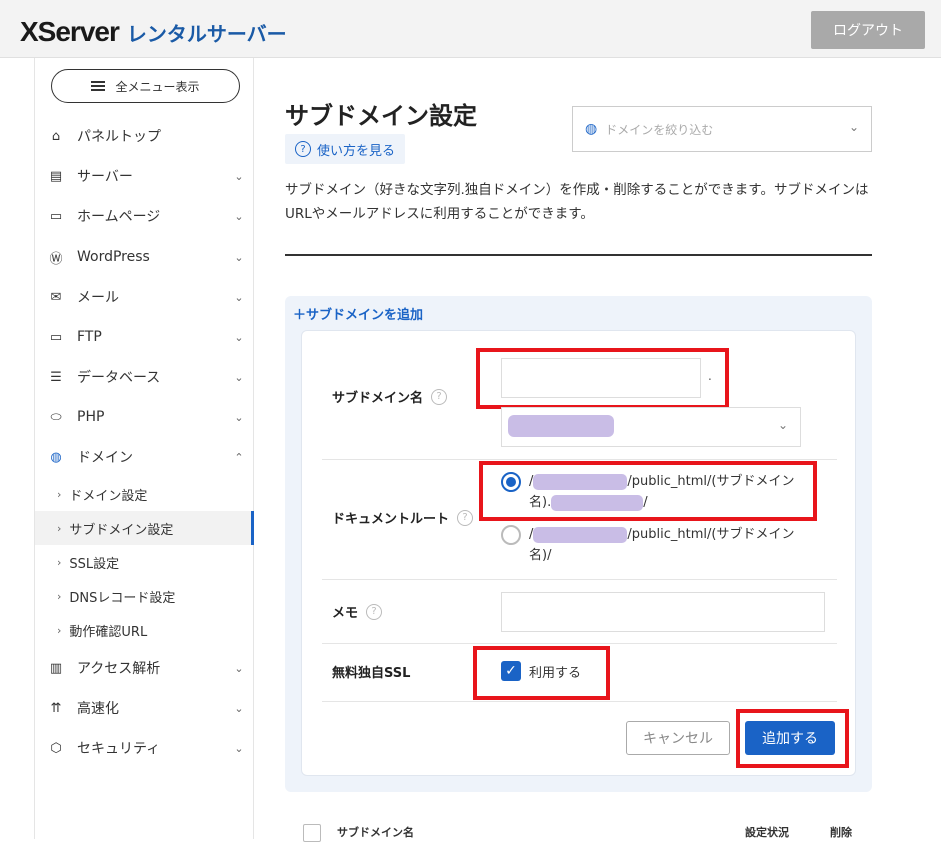 This screenshot has height=842, width=941. Describe the element at coordinates (56, 337) in the screenshot. I see `monitor-icon: ▭` at that location.